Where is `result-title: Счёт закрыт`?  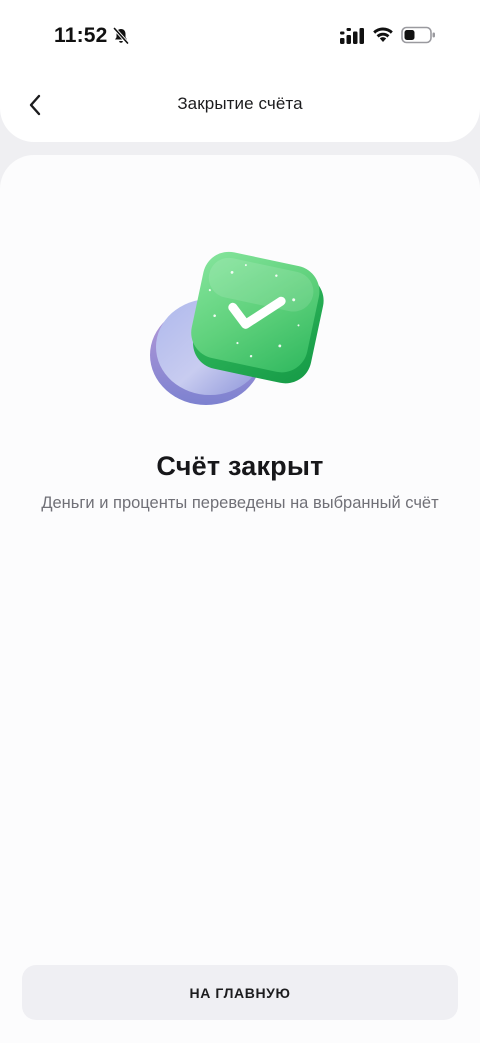 result-title: Счёт закрыт is located at coordinates (240, 466).